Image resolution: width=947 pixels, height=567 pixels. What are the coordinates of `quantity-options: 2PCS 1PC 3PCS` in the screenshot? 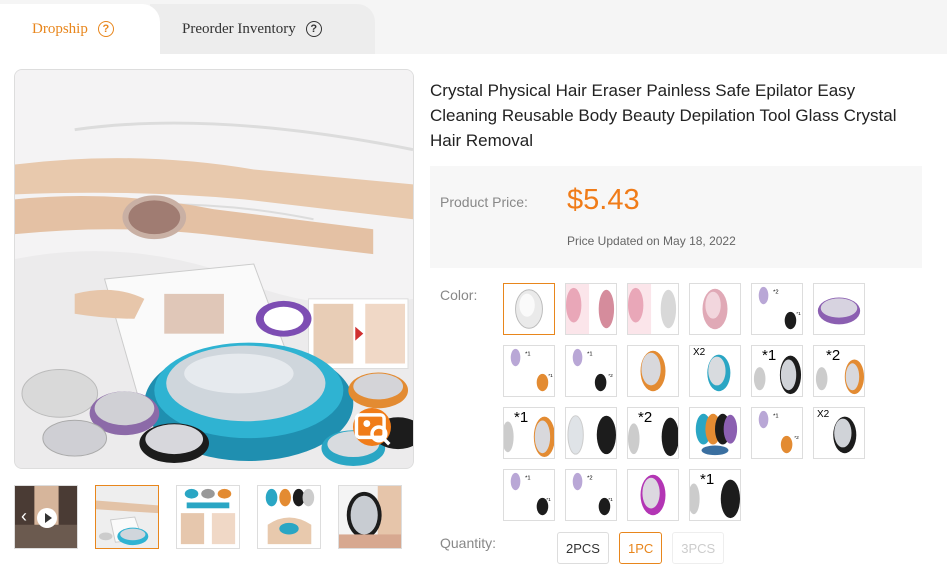 It's located at (641, 548).